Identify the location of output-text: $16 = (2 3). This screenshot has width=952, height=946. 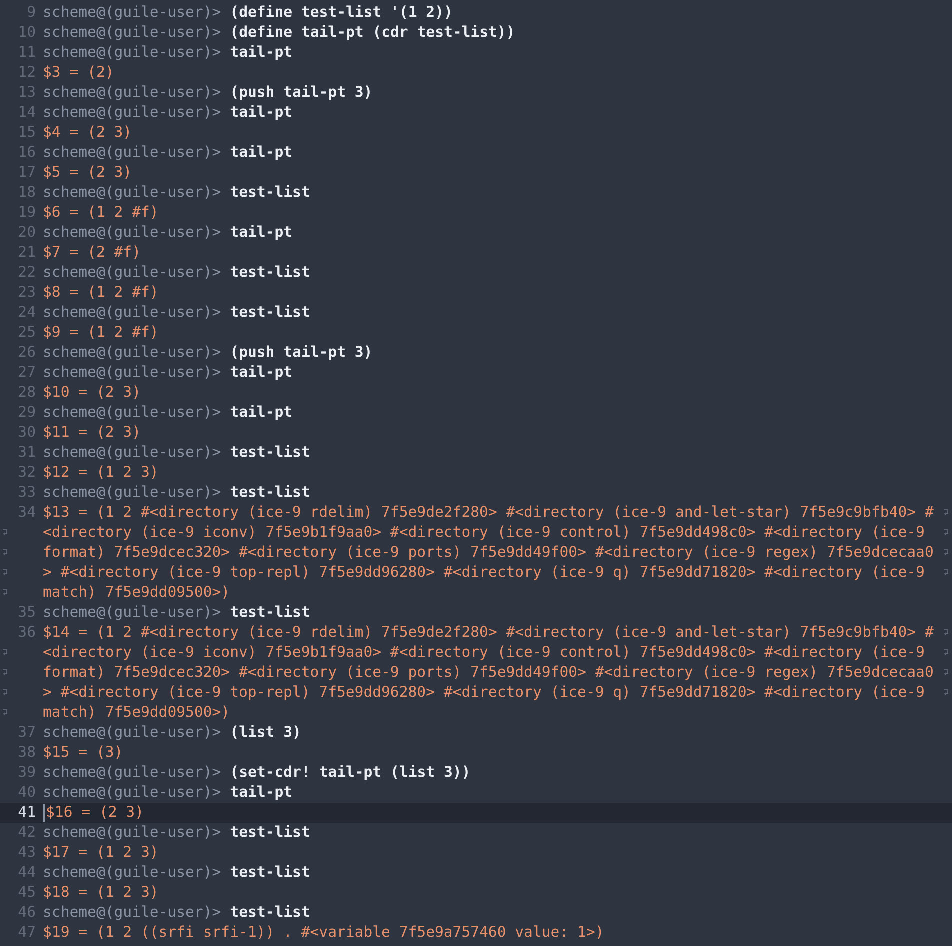
(95, 813).